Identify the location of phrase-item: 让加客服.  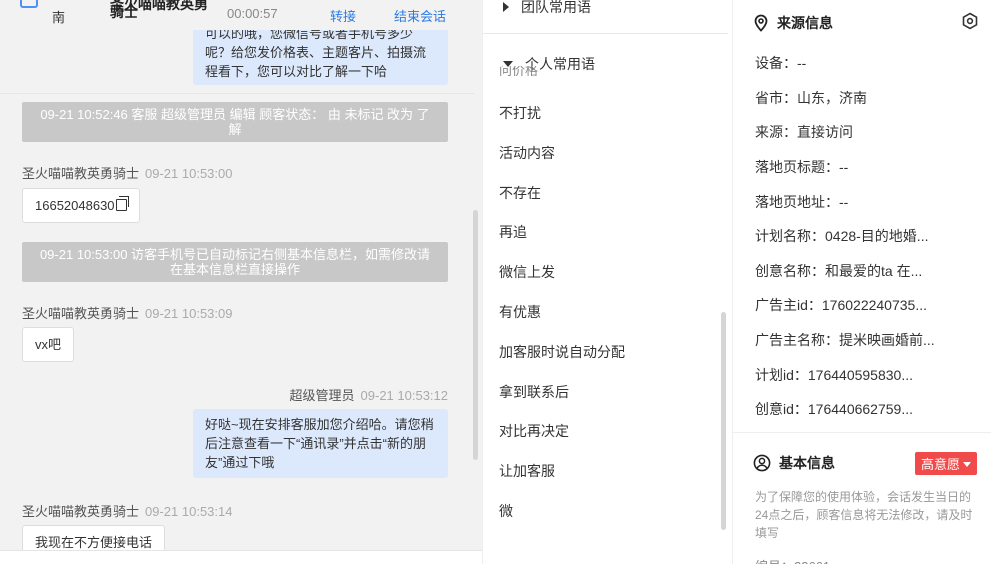
(527, 471).